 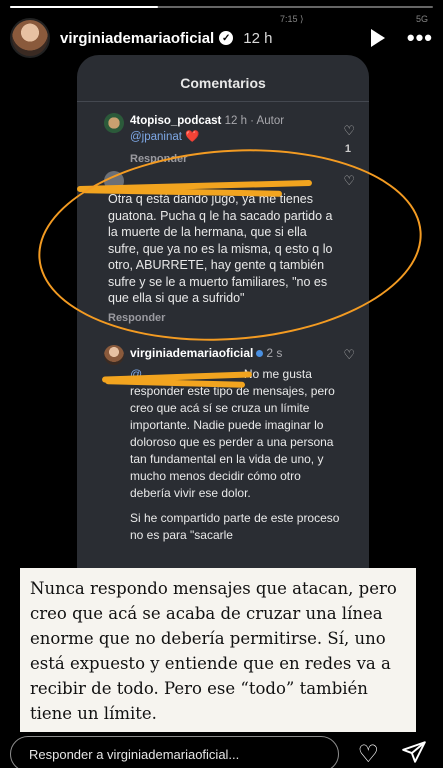 What do you see at coordinates (254, 121) in the screenshot?
I see `comment-meta: 12 h · Autor` at bounding box center [254, 121].